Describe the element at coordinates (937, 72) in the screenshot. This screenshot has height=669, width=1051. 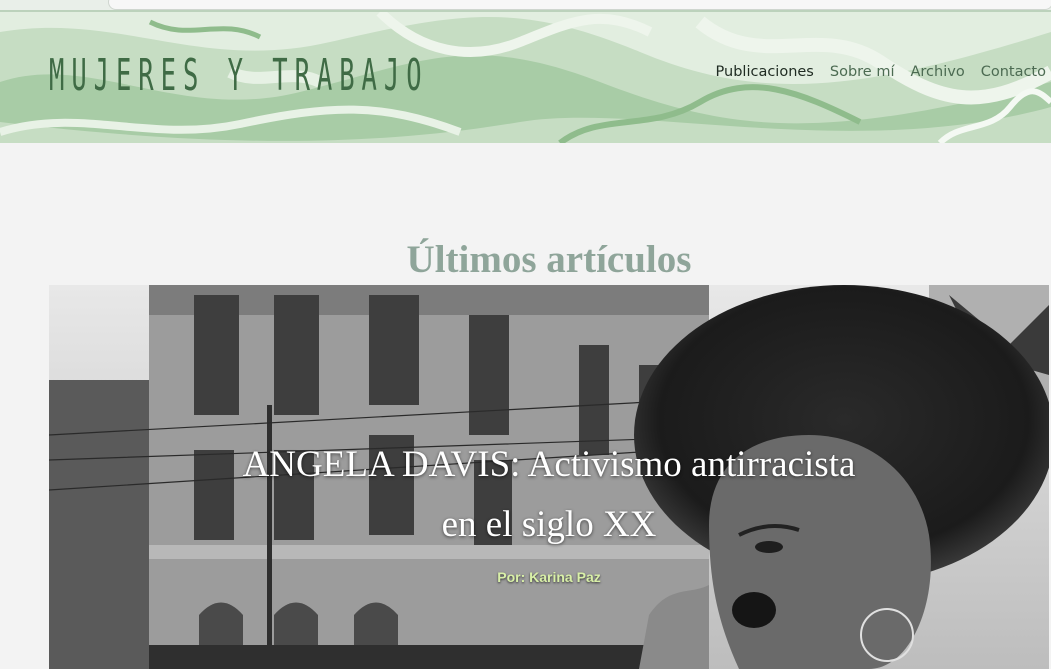
I see `nav-archivo: Archivo` at that location.